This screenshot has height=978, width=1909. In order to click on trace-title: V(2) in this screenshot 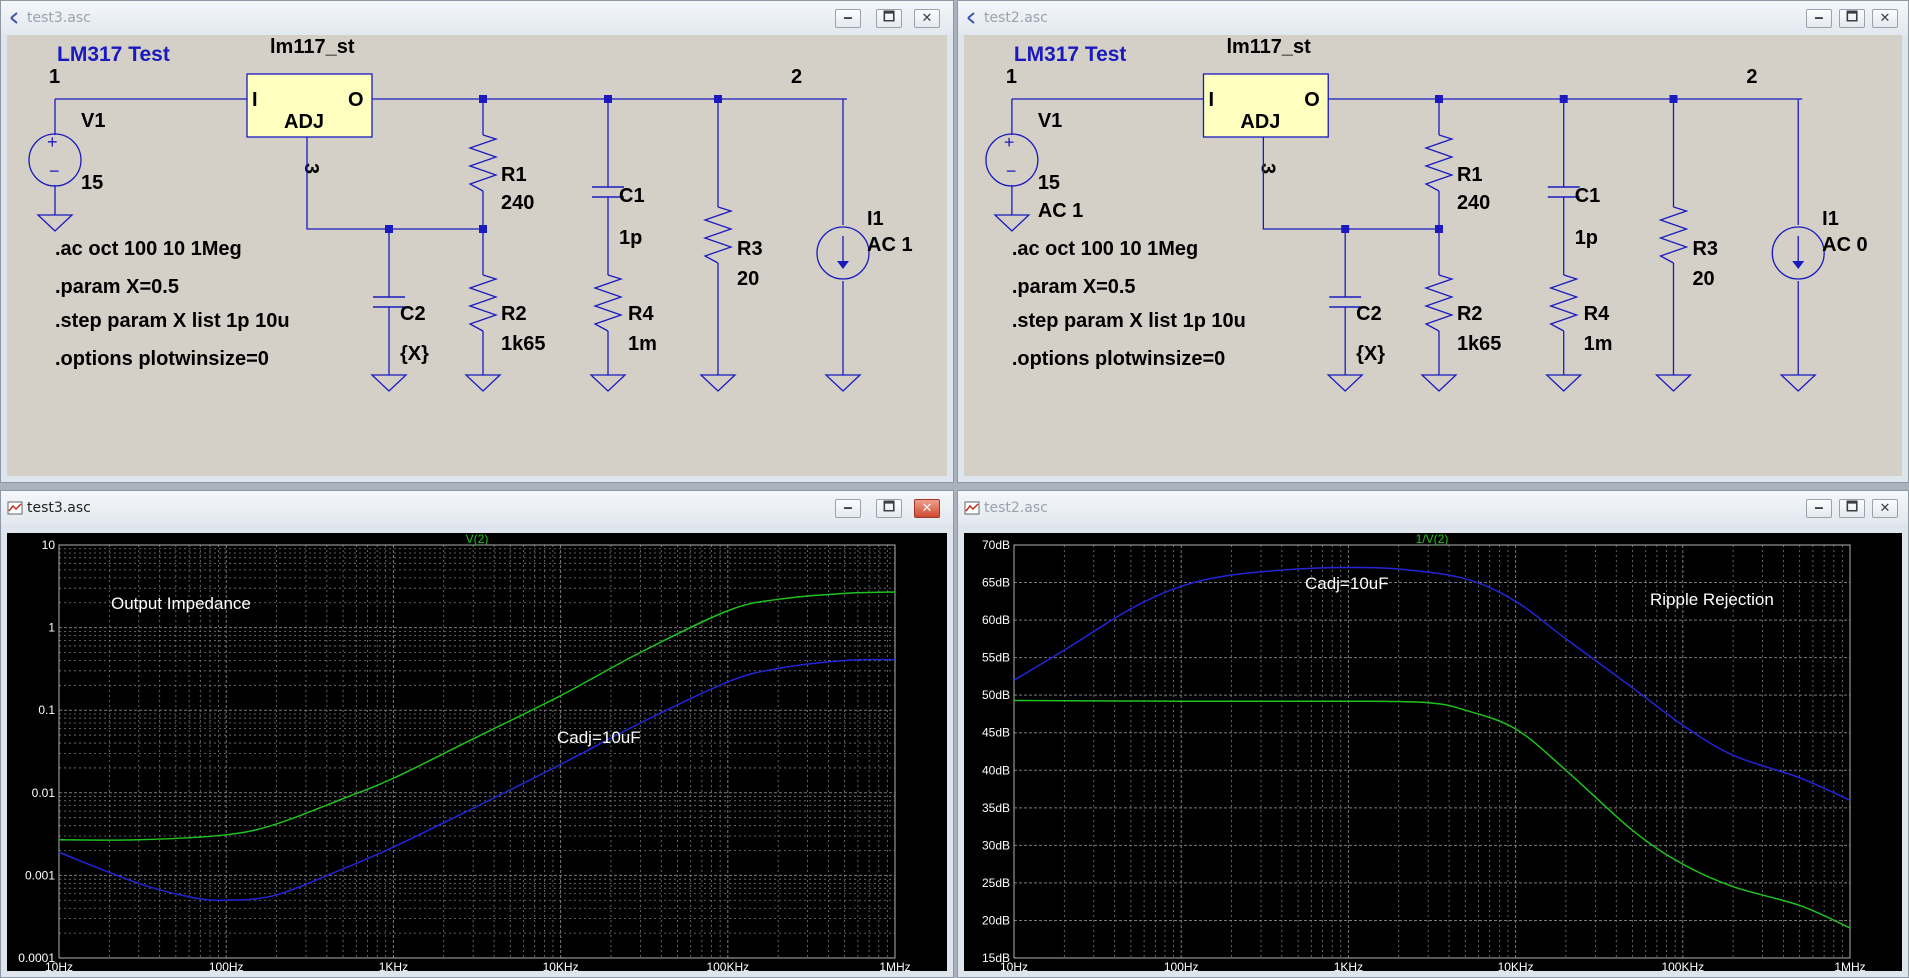, I will do `click(477, 539)`.